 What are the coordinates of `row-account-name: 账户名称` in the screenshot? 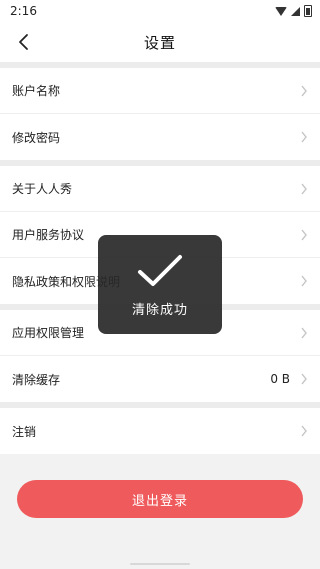 It's located at (160, 91).